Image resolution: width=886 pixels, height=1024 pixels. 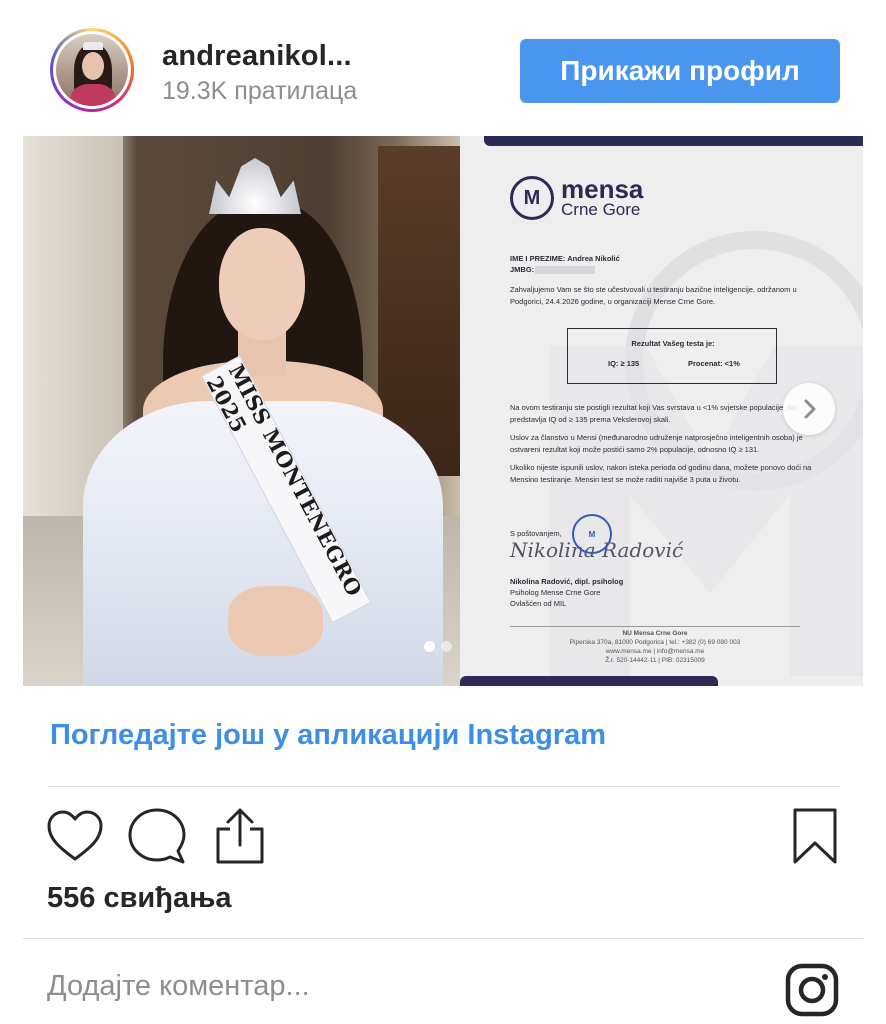 What do you see at coordinates (139, 898) in the screenshot?
I see `like-count: 556 свиђања` at bounding box center [139, 898].